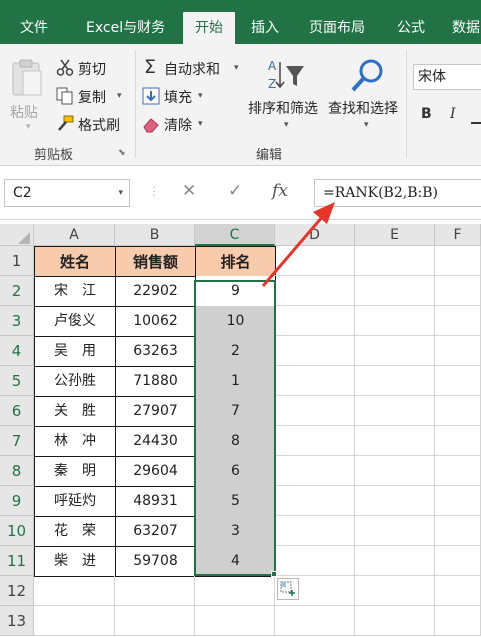  Describe the element at coordinates (337, 28) in the screenshot. I see `tab-page-layout: 页面布局` at that location.